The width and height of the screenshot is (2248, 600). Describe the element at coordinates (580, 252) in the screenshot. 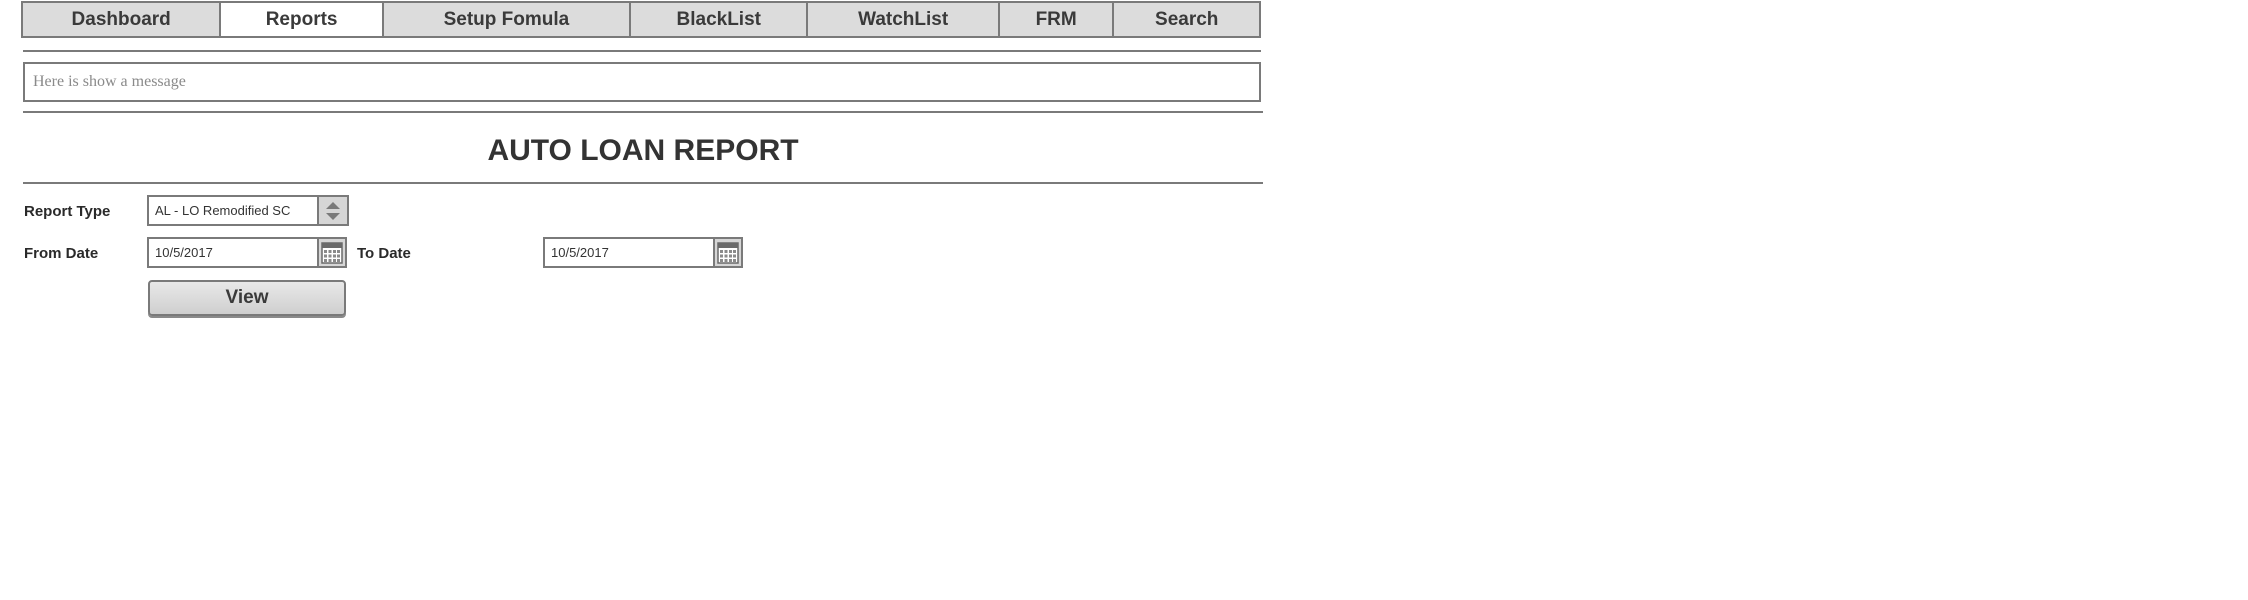

I see `to-date-value: 10/5/2017` at that location.